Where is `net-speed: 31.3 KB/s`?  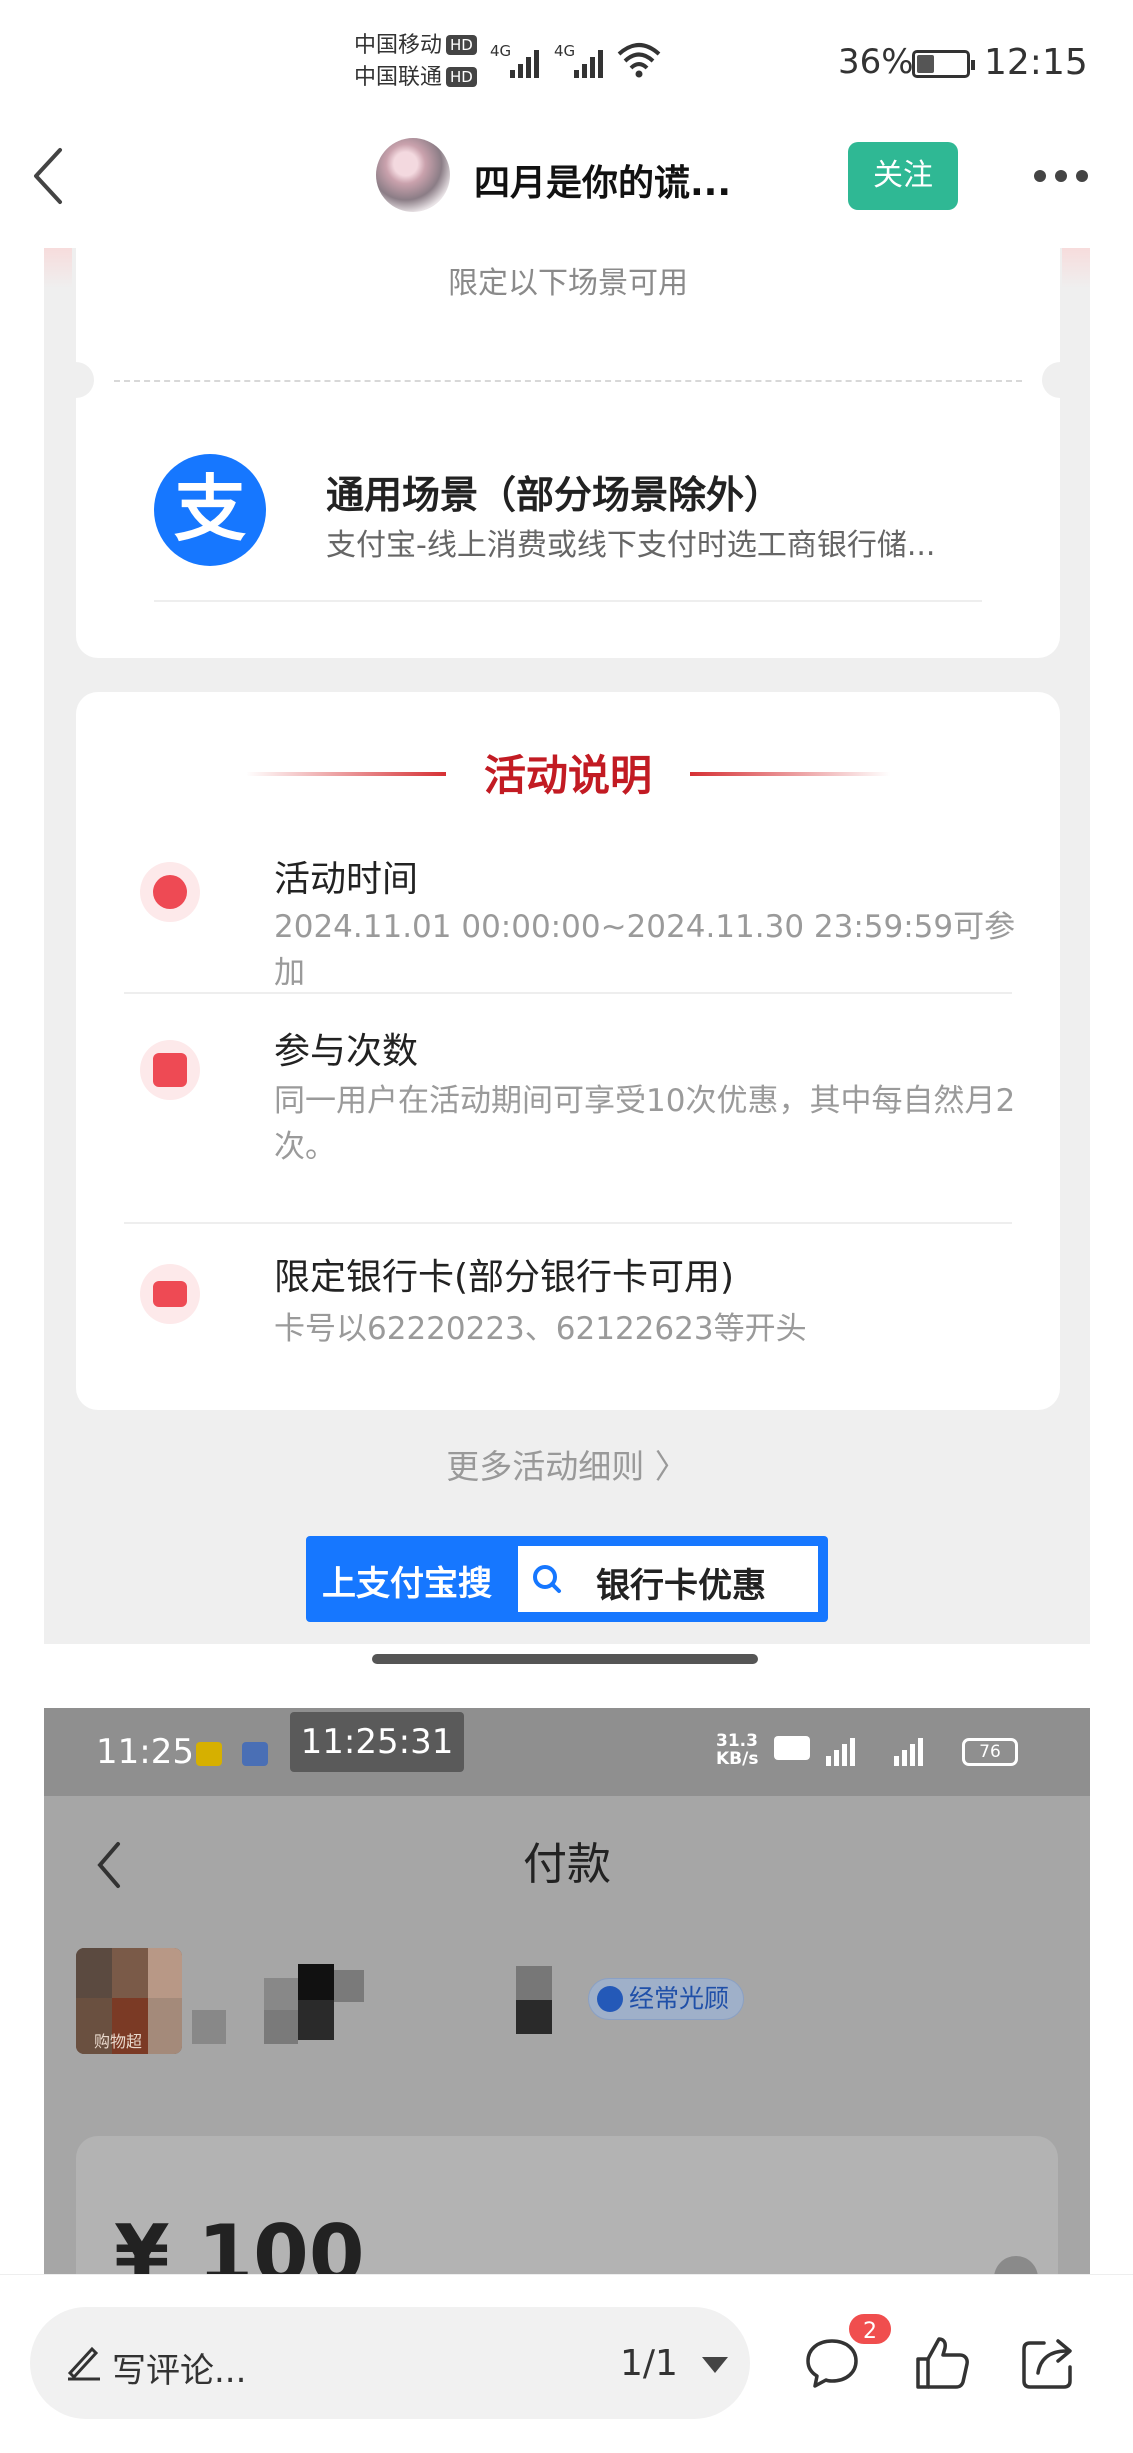
net-speed: 31.3 KB/s is located at coordinates (737, 1750).